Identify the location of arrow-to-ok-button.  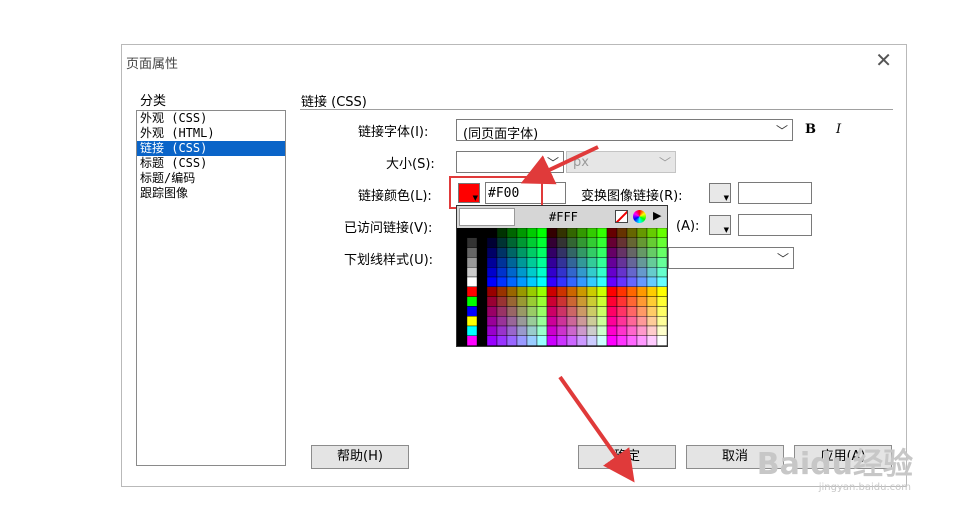
(596, 429).